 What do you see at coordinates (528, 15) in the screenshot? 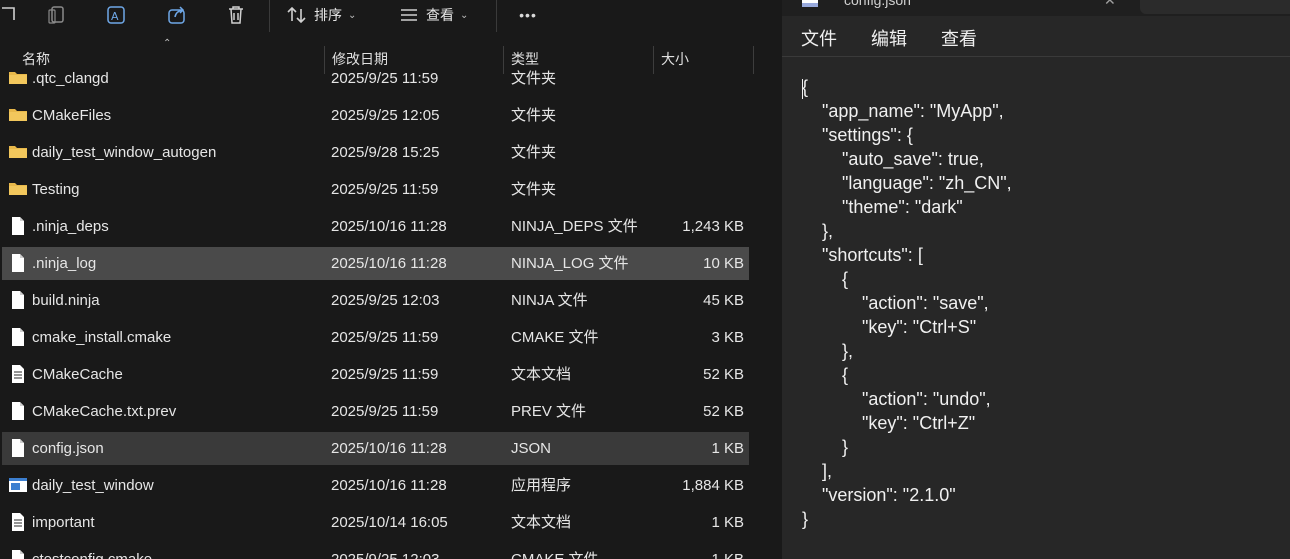
I see `more-options-button: •••` at bounding box center [528, 15].